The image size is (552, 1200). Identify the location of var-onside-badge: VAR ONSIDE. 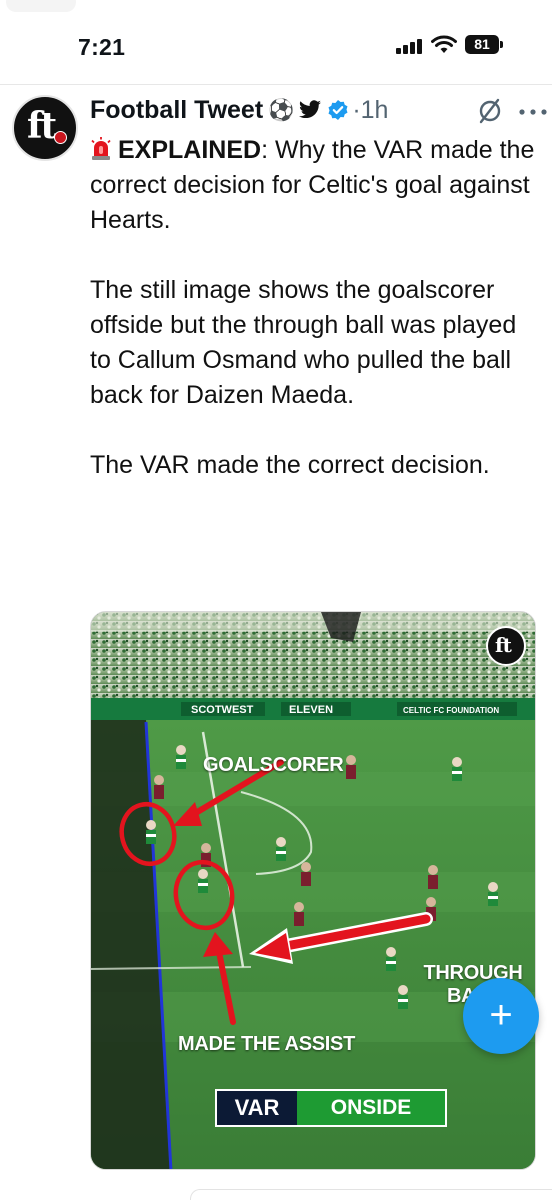
(331, 1108).